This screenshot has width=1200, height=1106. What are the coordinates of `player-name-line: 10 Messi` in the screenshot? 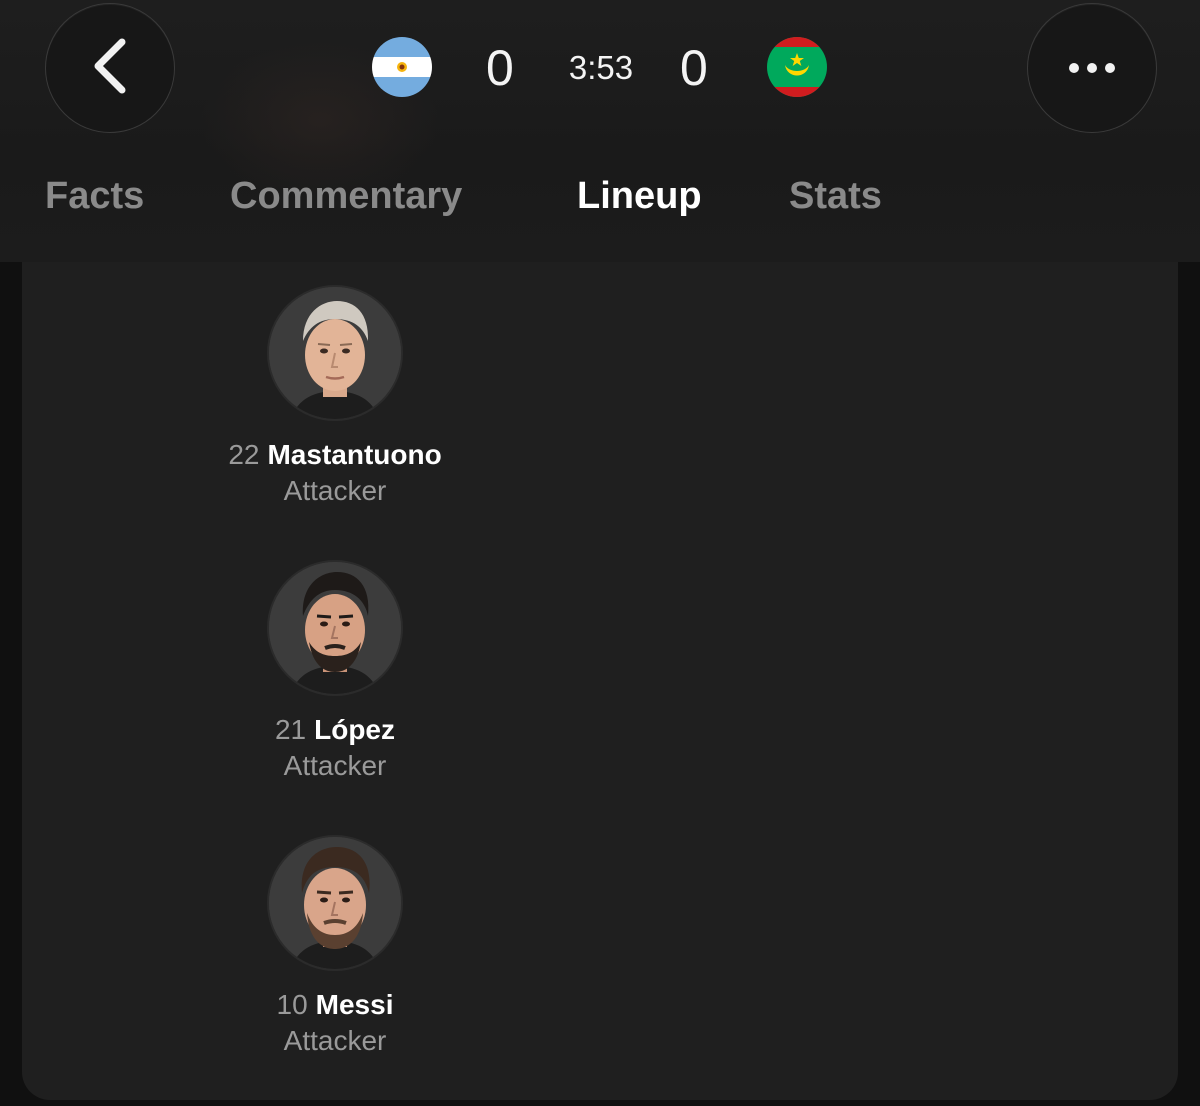 It's located at (335, 1005).